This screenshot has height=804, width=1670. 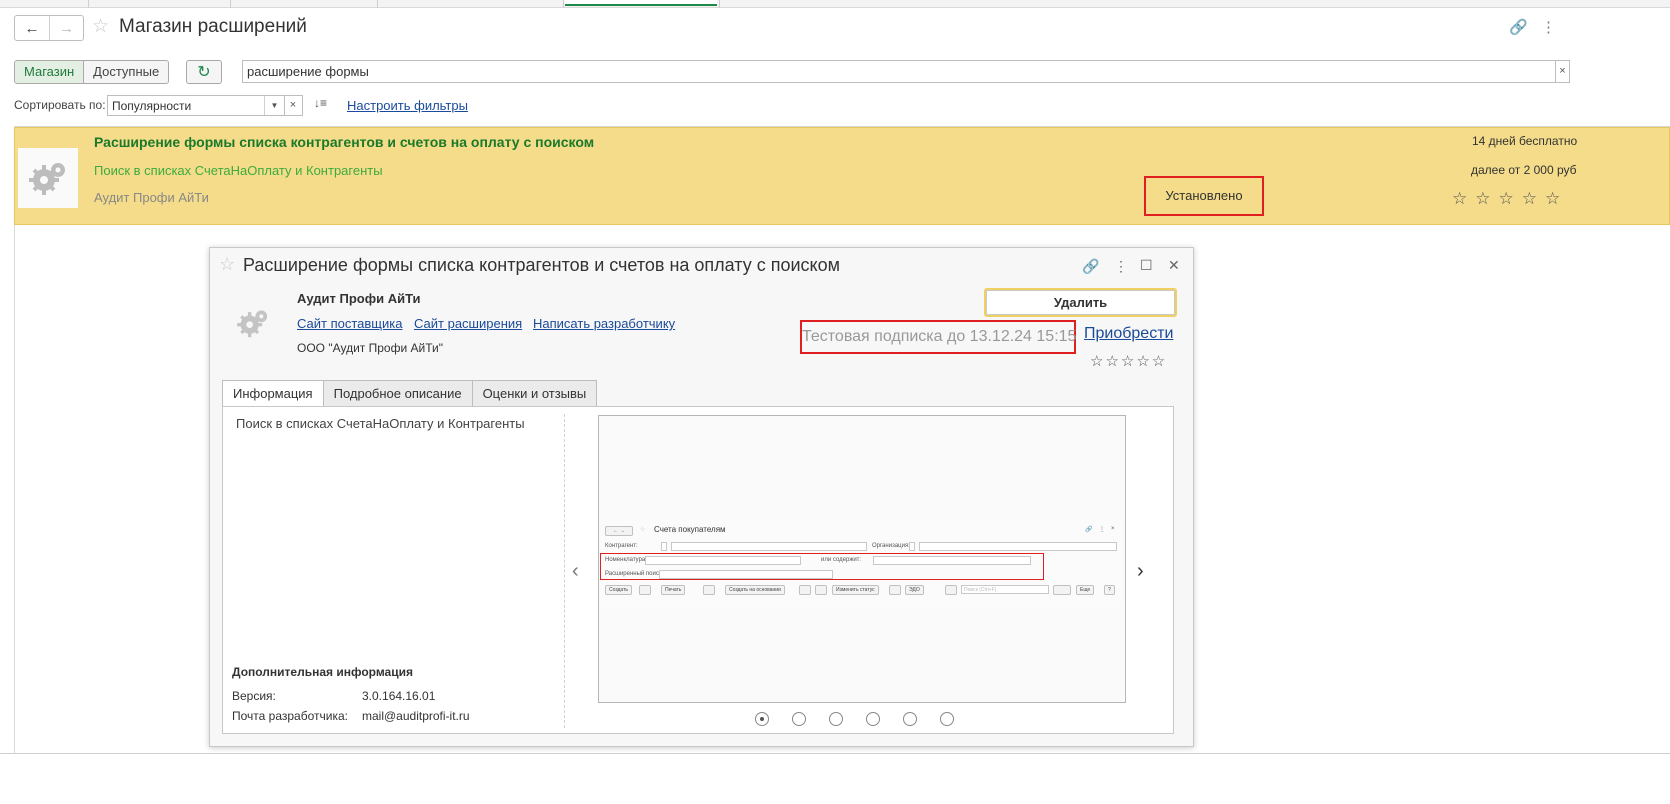 What do you see at coordinates (855, 590) in the screenshot?
I see `mini-change-status-button: Изменить статус` at bounding box center [855, 590].